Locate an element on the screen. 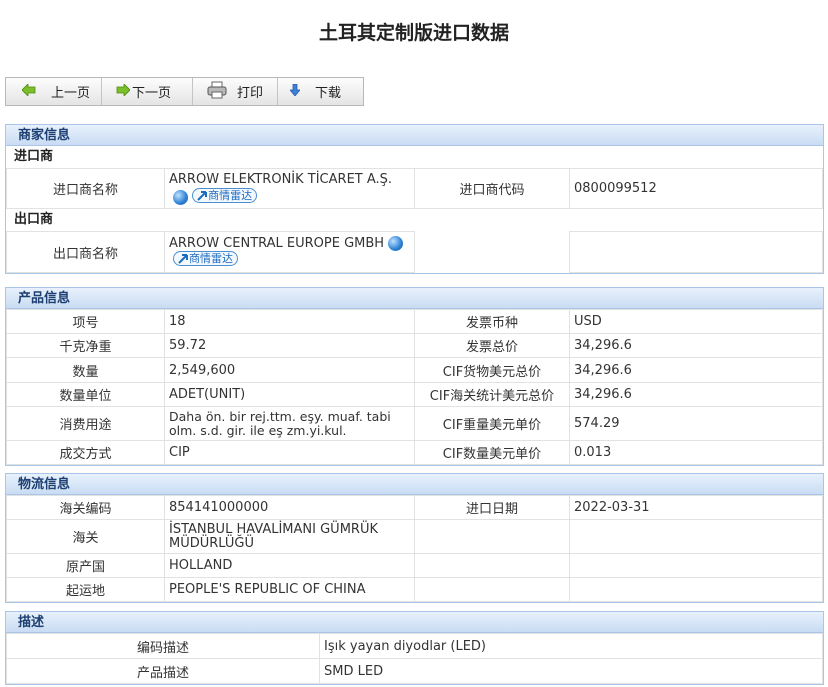 This screenshot has height=687, width=828. departure-place: PEOPLE'S REPUBLIC OF CHINA is located at coordinates (289, 589).